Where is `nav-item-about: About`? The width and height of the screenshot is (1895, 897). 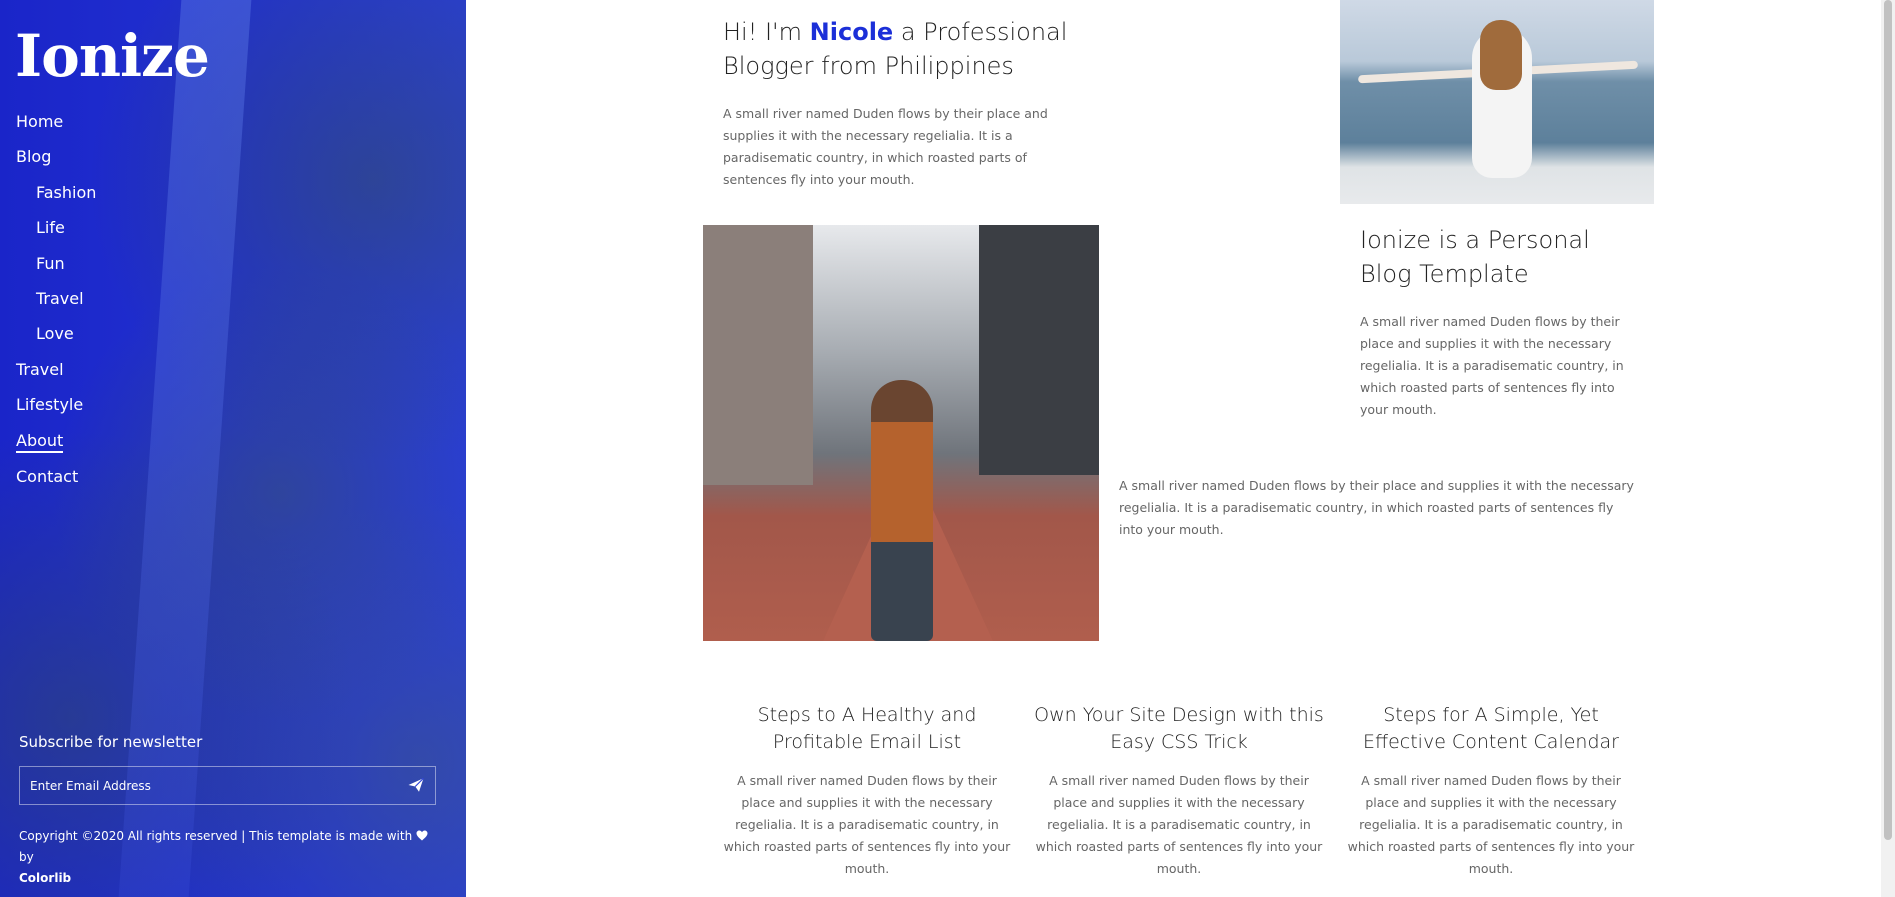 nav-item-about: About is located at coordinates (56, 441).